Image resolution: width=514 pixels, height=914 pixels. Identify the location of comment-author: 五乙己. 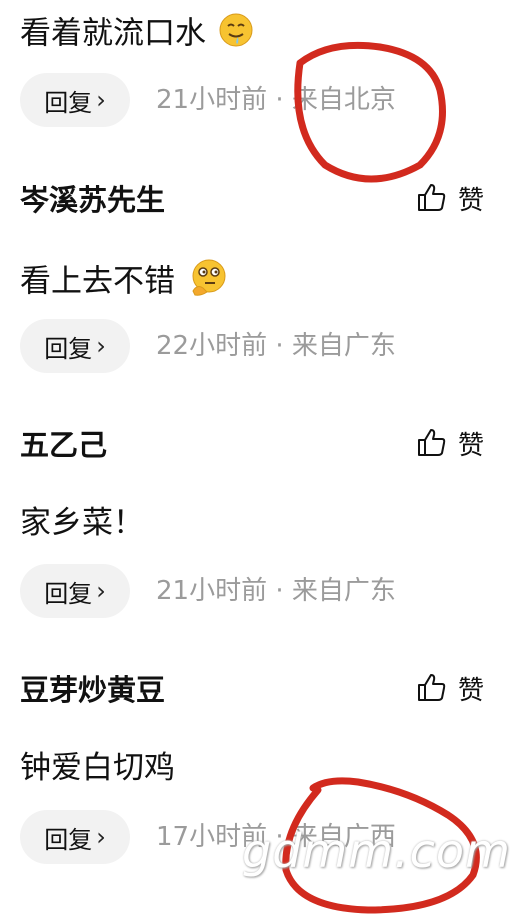
(63, 445).